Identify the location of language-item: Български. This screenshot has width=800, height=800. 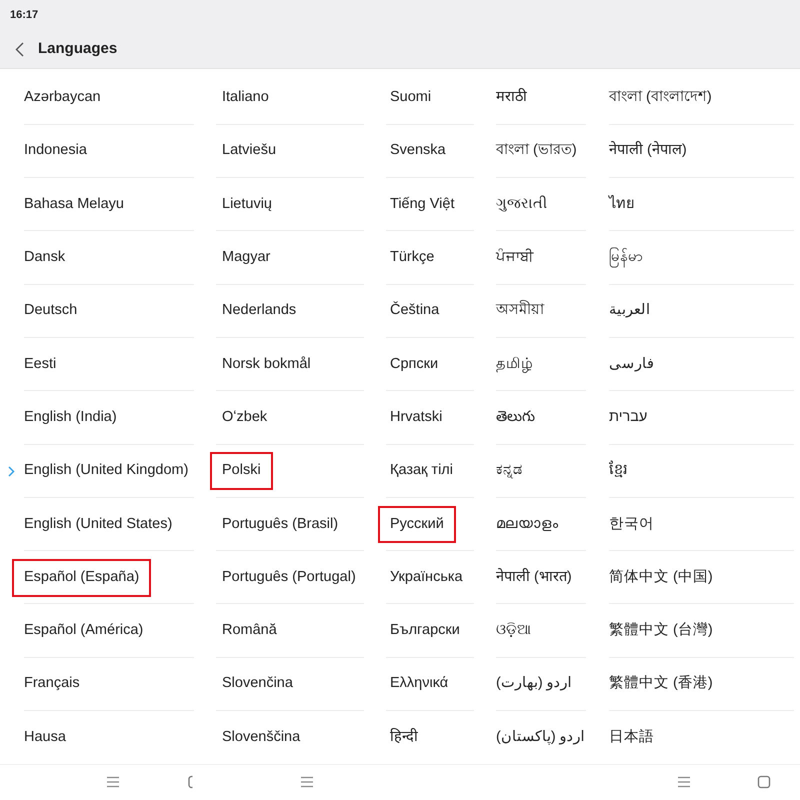
(425, 631).